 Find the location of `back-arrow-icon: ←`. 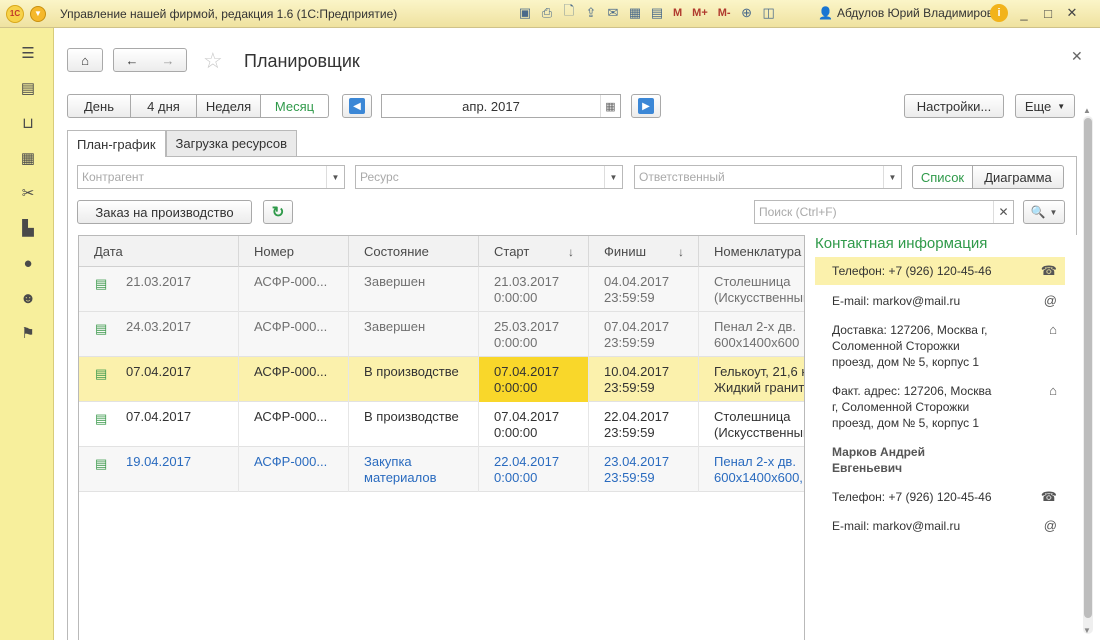

back-arrow-icon: ← is located at coordinates (132, 60).